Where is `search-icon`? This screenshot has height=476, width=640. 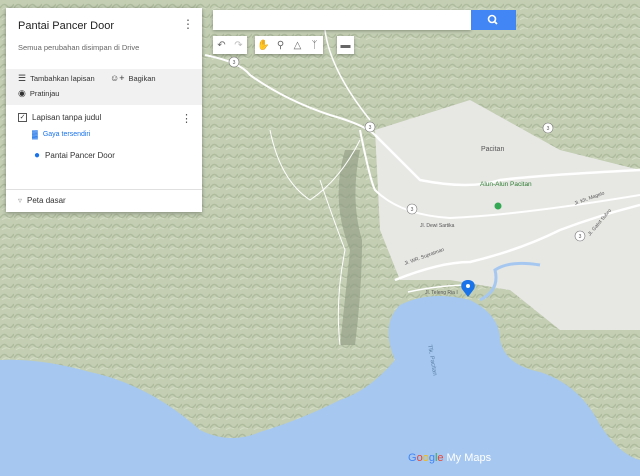
search-icon is located at coordinates (492, 19).